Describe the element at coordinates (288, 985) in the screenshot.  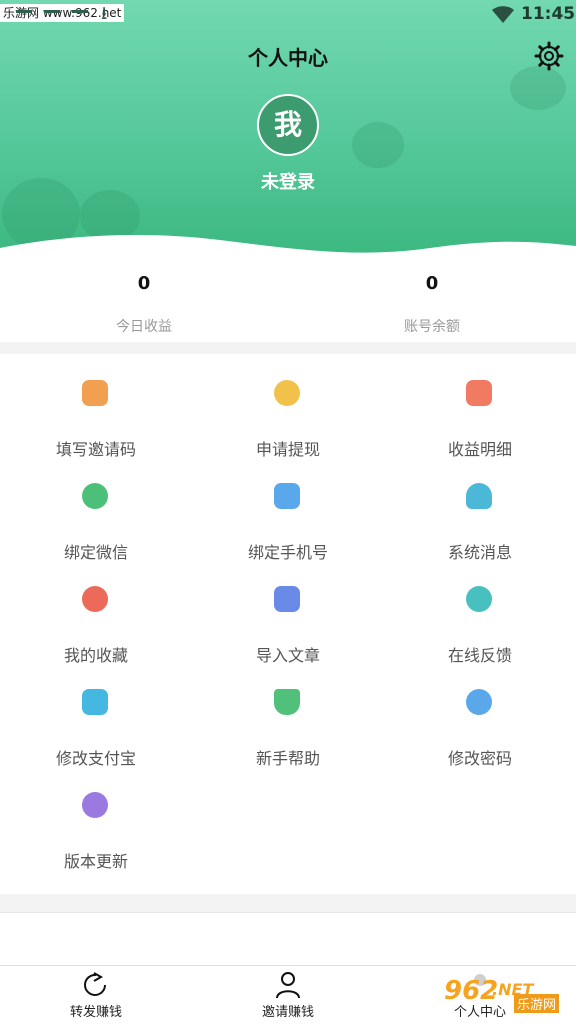
I see `user-icon` at that location.